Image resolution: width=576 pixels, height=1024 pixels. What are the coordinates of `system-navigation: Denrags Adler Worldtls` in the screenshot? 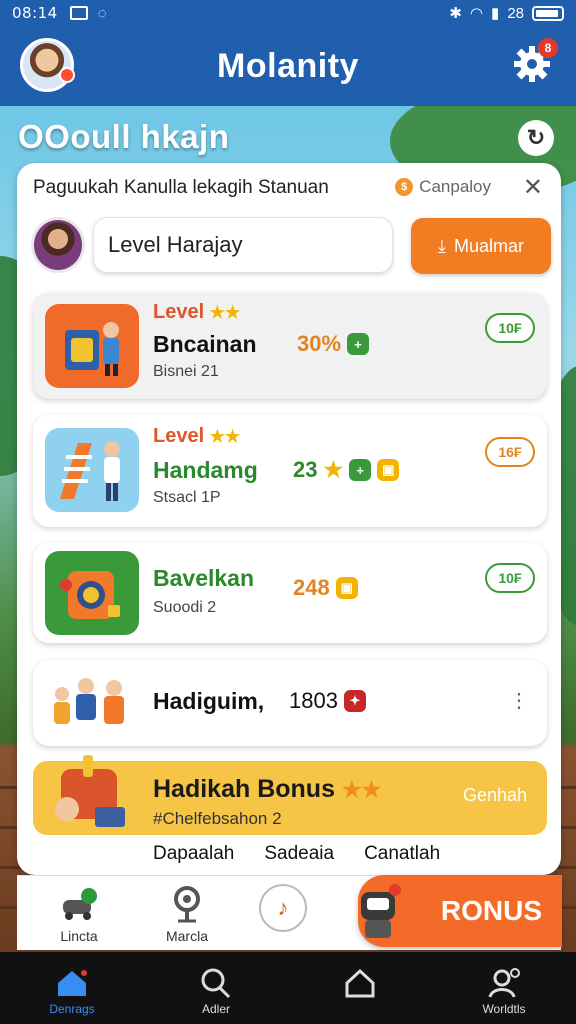 It's located at (288, 988).